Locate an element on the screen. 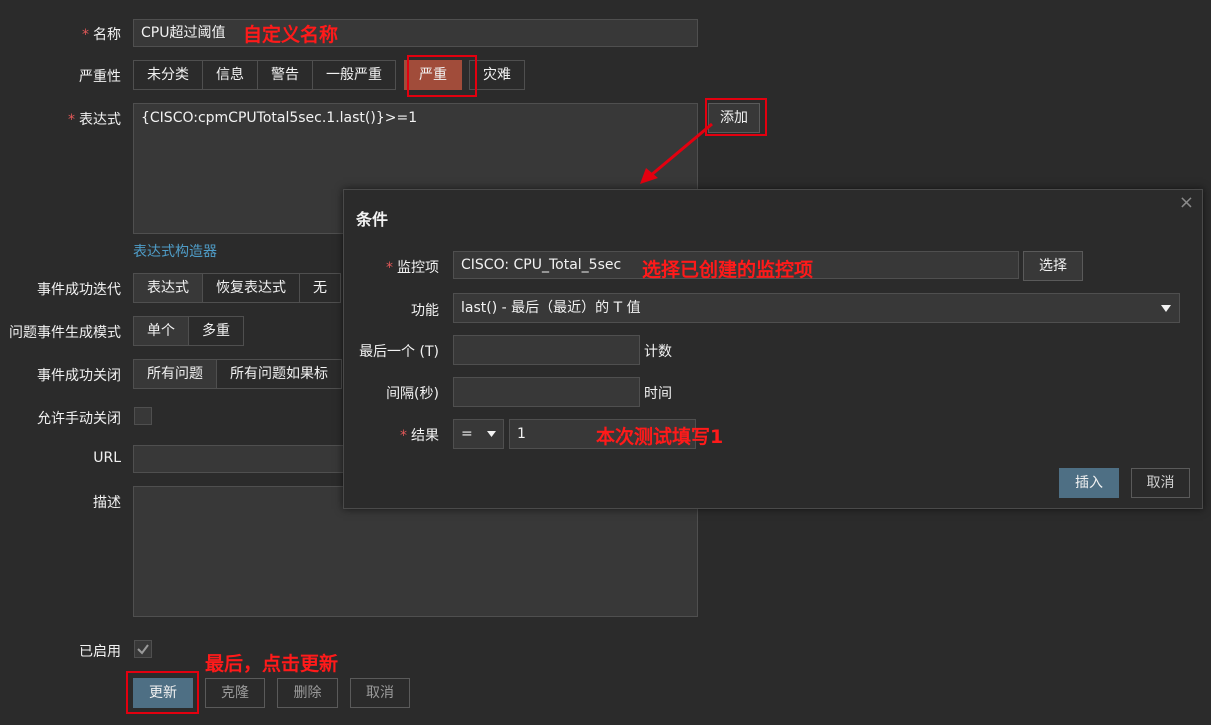 This screenshot has width=1211, height=725. item-label: * 监控项 is located at coordinates (412, 268).